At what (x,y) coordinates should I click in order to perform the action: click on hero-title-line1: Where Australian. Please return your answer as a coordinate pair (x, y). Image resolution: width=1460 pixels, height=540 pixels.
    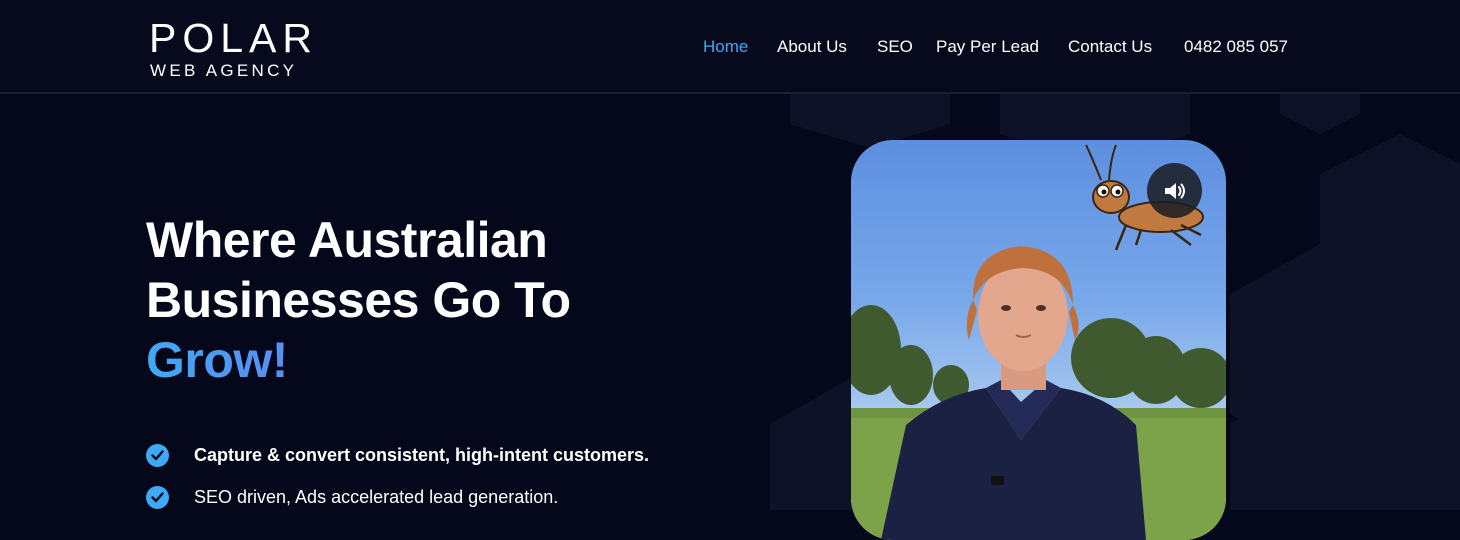
    Looking at the image, I should click on (347, 240).